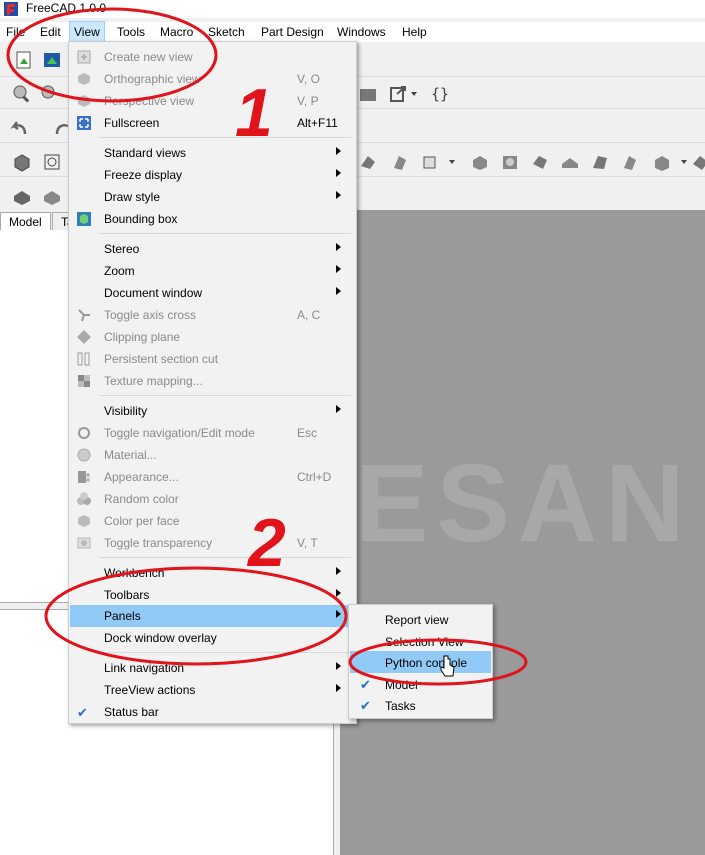 Image resolution: width=705 pixels, height=855 pixels. I want to click on menu-item-zoom: Zoom, so click(212, 271).